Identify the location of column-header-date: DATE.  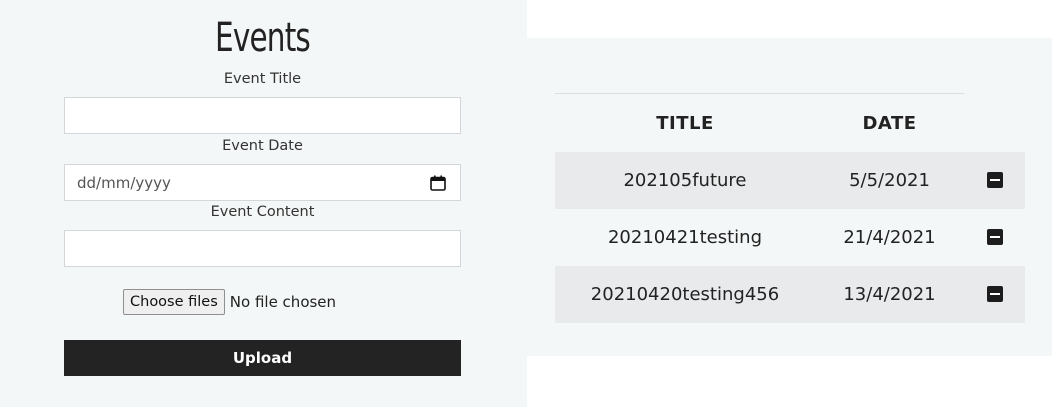
(889, 123).